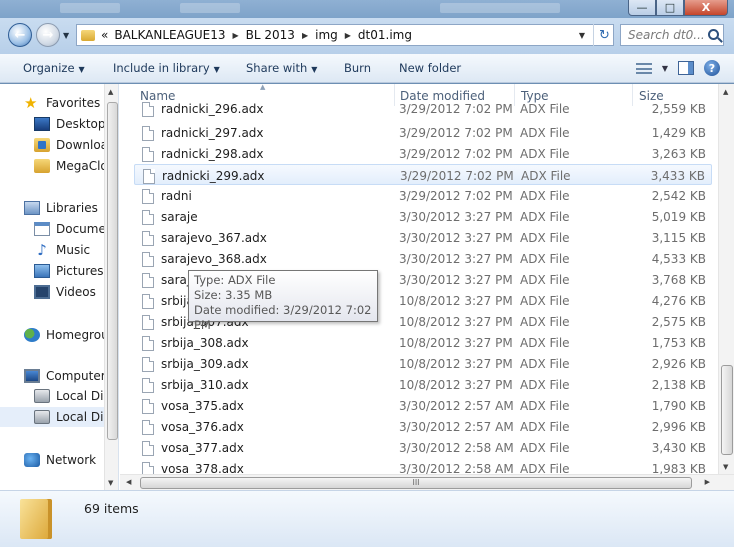 The image size is (734, 547). I want to click on preview-pane-icon, so click(686, 68).